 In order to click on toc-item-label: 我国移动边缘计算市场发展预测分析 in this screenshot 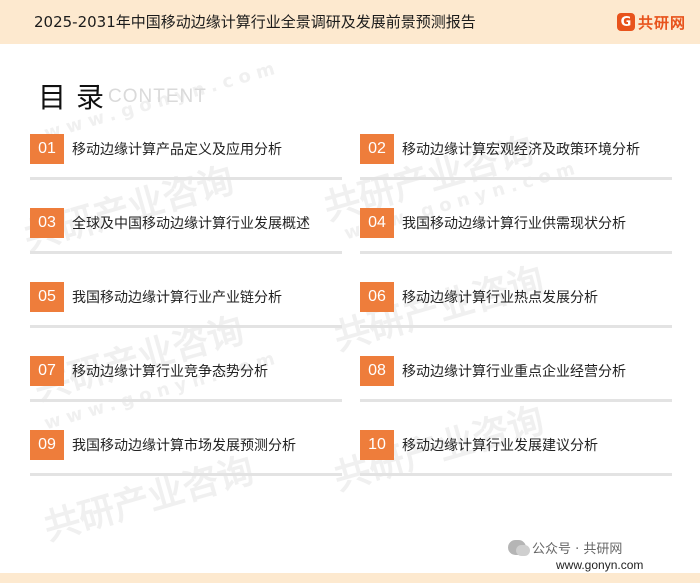, I will do `click(184, 445)`.